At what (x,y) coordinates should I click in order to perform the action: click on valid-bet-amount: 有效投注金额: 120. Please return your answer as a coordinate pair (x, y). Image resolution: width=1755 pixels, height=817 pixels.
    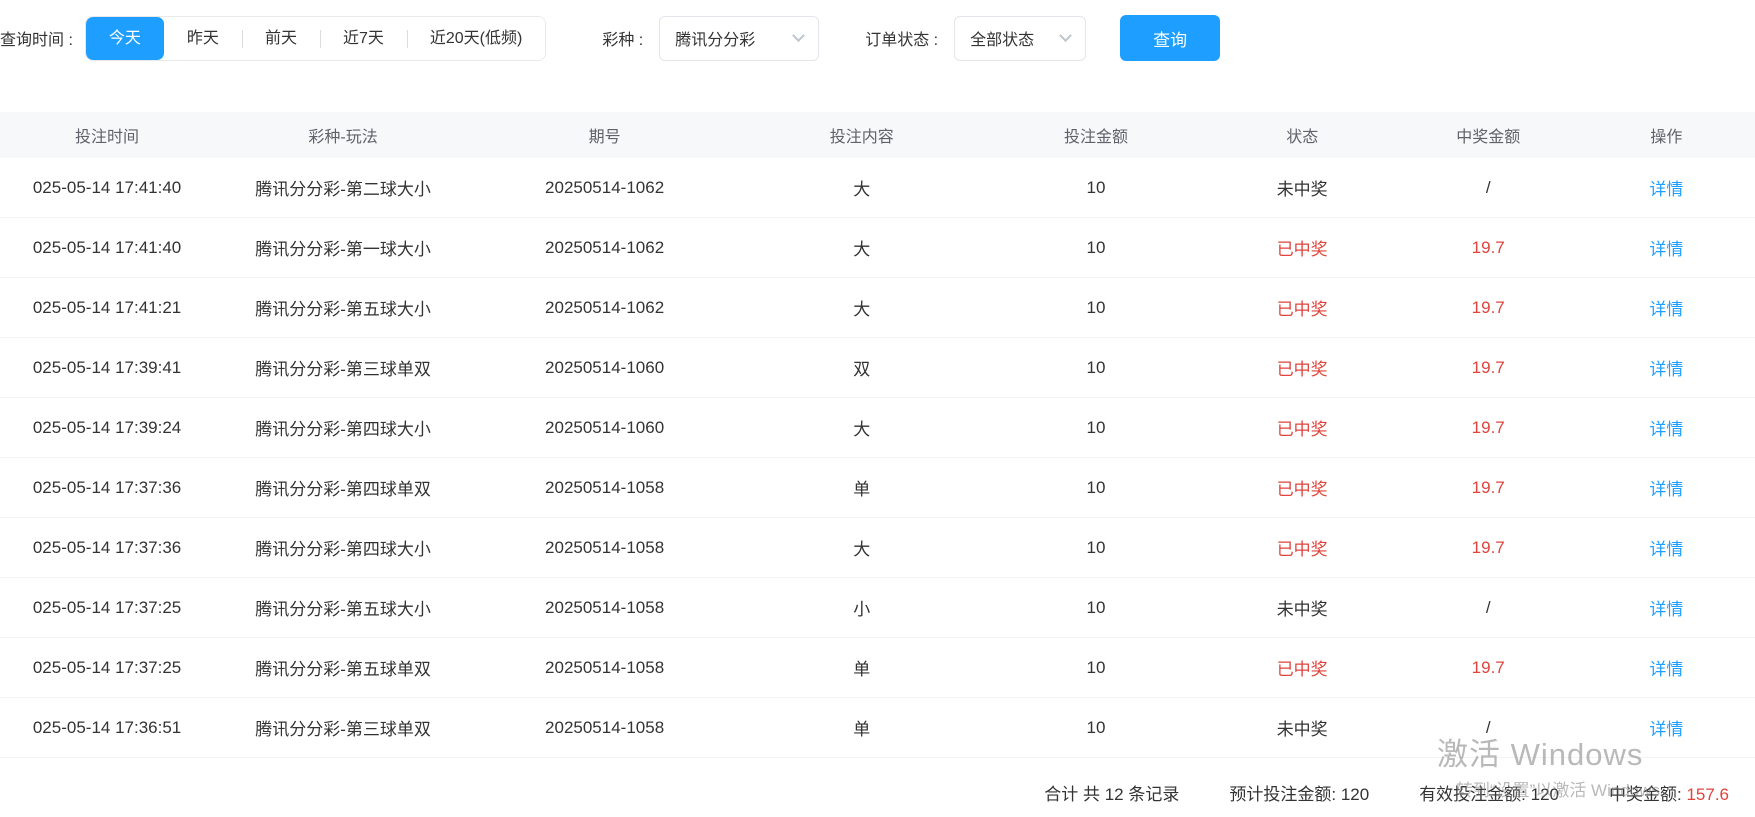
    Looking at the image, I should click on (1489, 794).